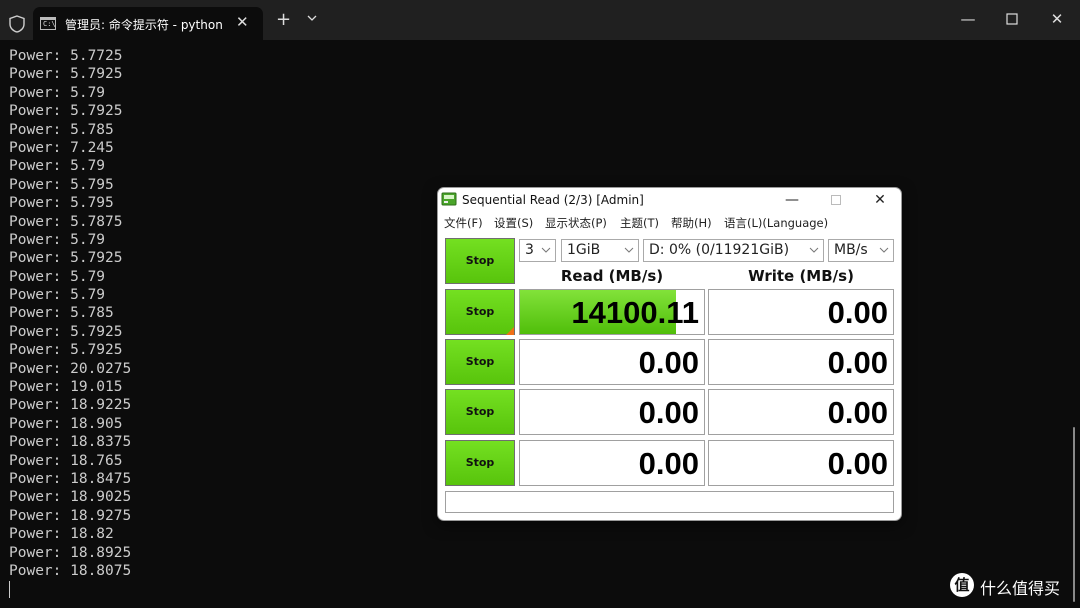 This screenshot has width=1080, height=608. I want to click on drive-select: D: 0% (0/11921GiB), so click(733, 250).